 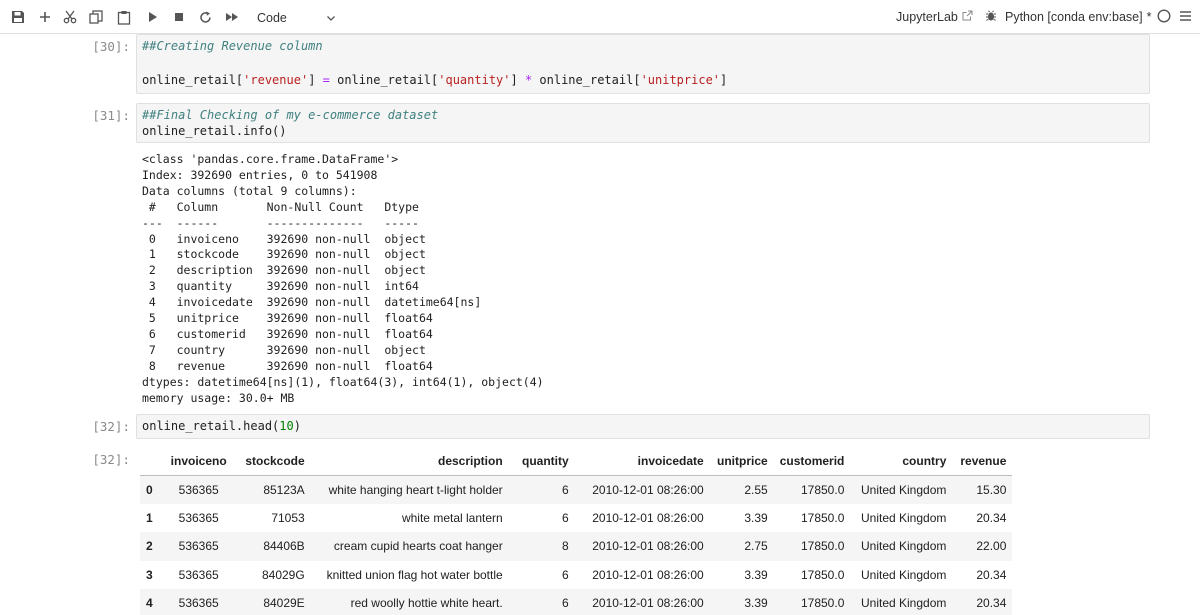 I want to click on paste-icon, so click(x=124, y=17).